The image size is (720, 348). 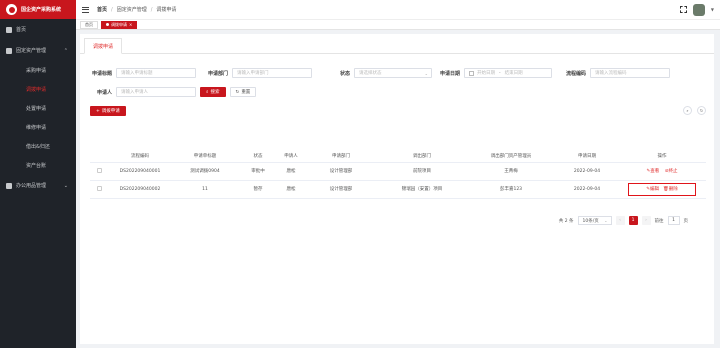 I want to click on reset-button: ↻ 重置, so click(x=243, y=92).